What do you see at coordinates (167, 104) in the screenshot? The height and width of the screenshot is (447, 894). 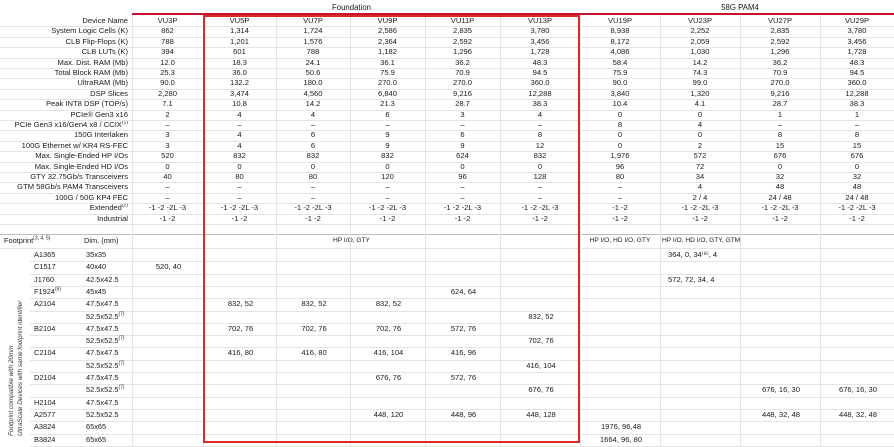 I see `spec-cell: 7.1` at bounding box center [167, 104].